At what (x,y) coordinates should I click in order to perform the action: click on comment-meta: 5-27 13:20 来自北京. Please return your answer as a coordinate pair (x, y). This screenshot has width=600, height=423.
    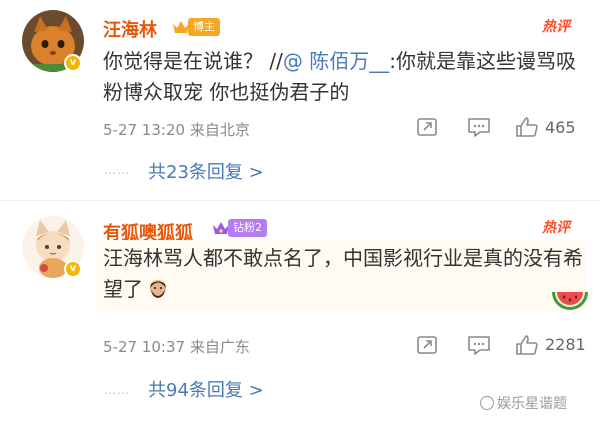
    Looking at the image, I should click on (176, 129).